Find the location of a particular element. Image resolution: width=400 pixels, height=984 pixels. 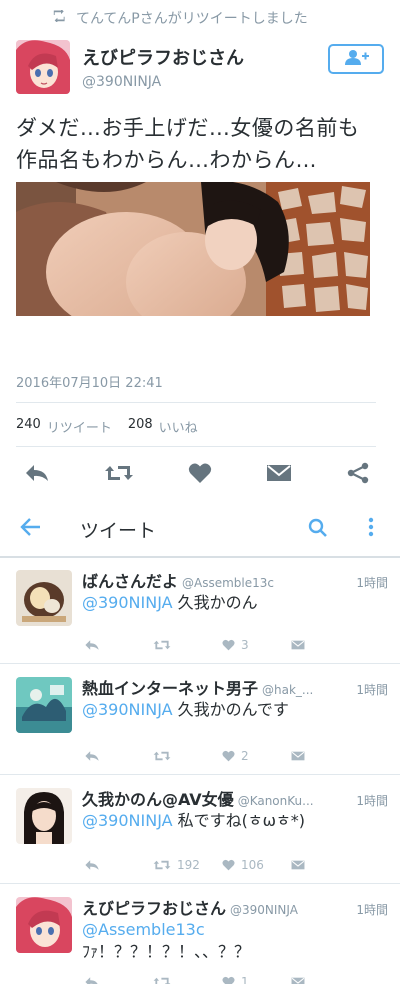

reply-text: @390NINJA 久我かのんです is located at coordinates (185, 709).